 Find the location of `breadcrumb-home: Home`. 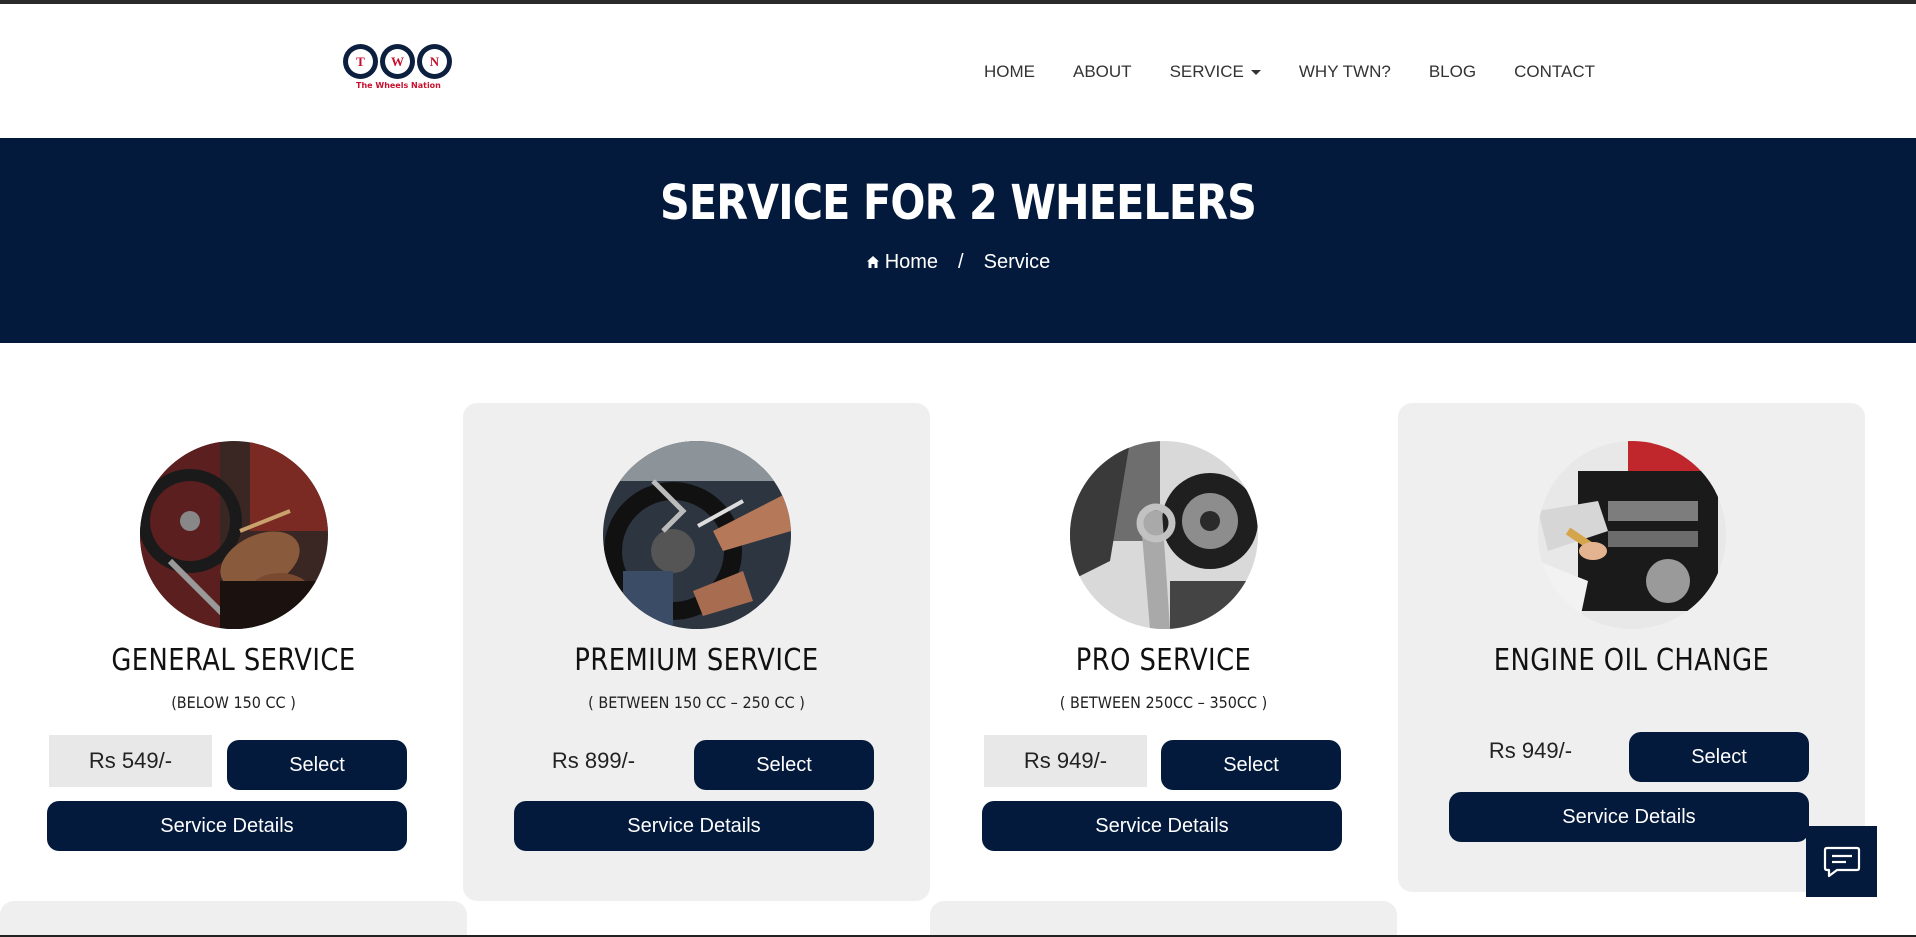

breadcrumb-home: Home is located at coordinates (911, 262).